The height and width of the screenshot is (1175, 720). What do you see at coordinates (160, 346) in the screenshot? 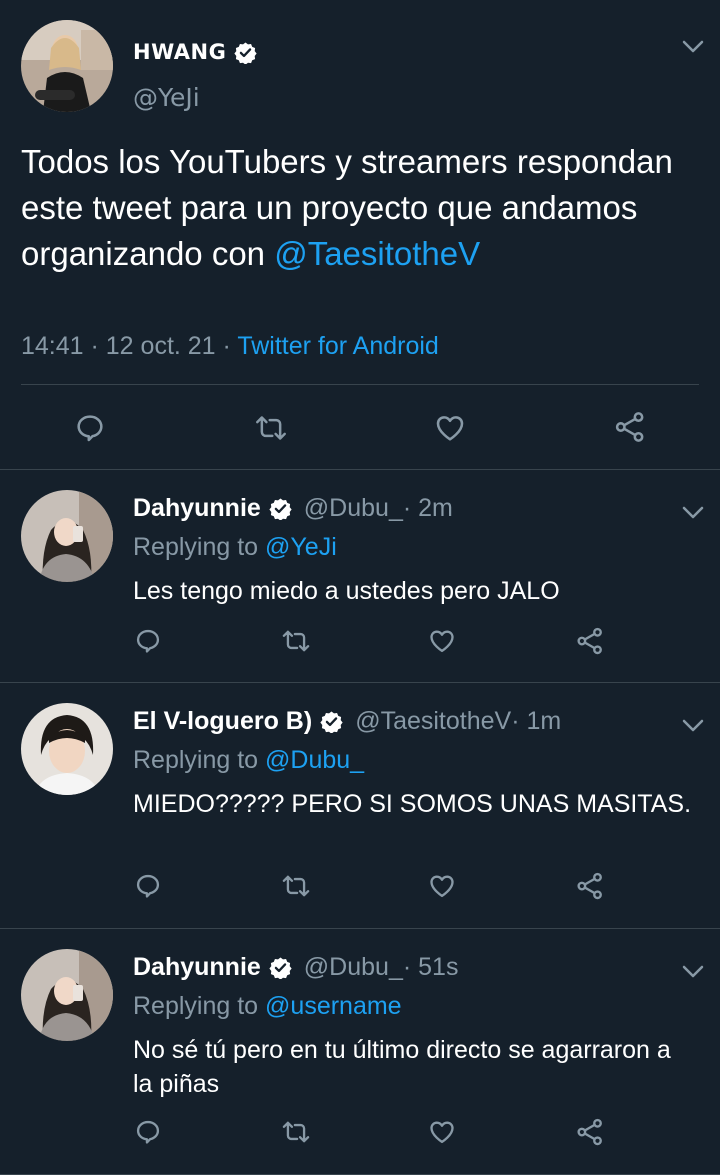
I see `tweet-date: 12 oct. 21` at bounding box center [160, 346].